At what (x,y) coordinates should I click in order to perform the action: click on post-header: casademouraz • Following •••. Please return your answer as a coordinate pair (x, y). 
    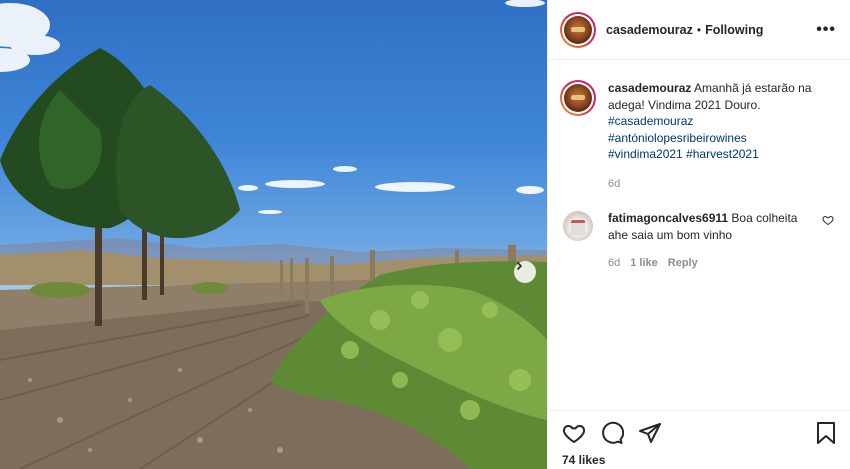
    Looking at the image, I should click on (699, 30).